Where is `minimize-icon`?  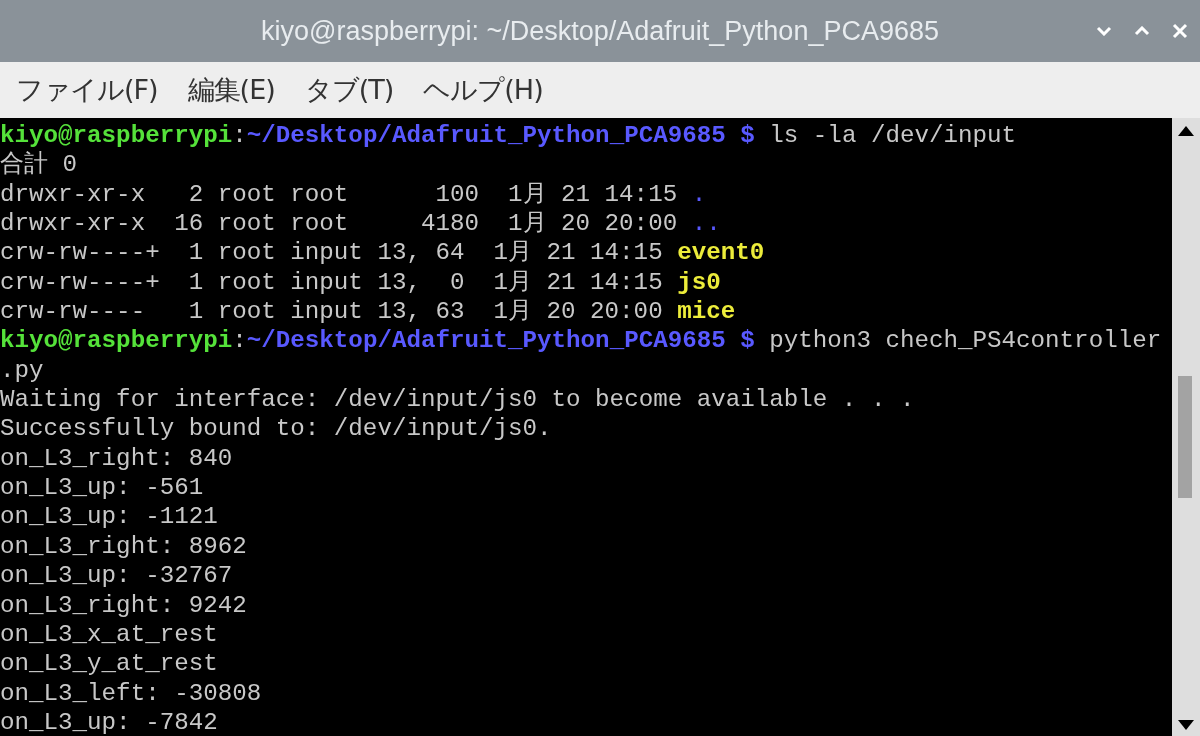
minimize-icon is located at coordinates (1104, 31).